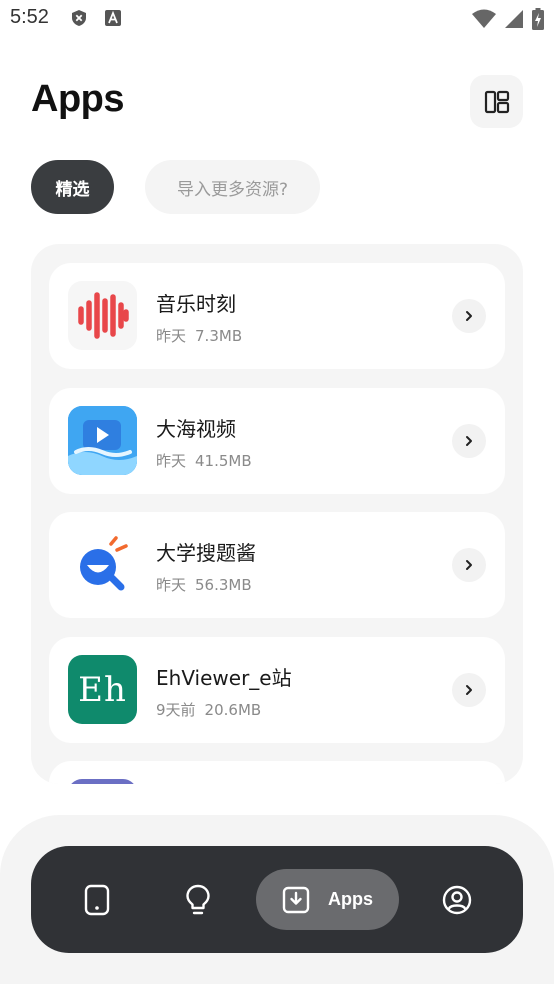 The height and width of the screenshot is (984, 554). What do you see at coordinates (29, 17) in the screenshot?
I see `status-time: 5:52` at bounding box center [29, 17].